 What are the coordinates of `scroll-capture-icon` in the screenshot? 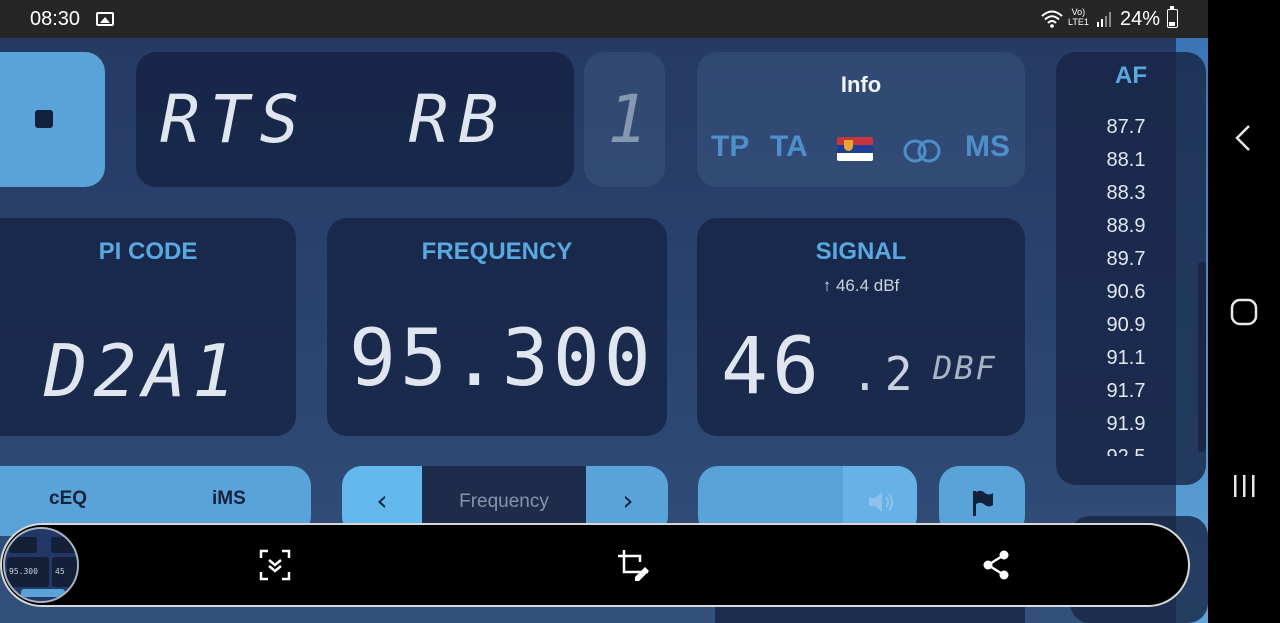 It's located at (275, 565).